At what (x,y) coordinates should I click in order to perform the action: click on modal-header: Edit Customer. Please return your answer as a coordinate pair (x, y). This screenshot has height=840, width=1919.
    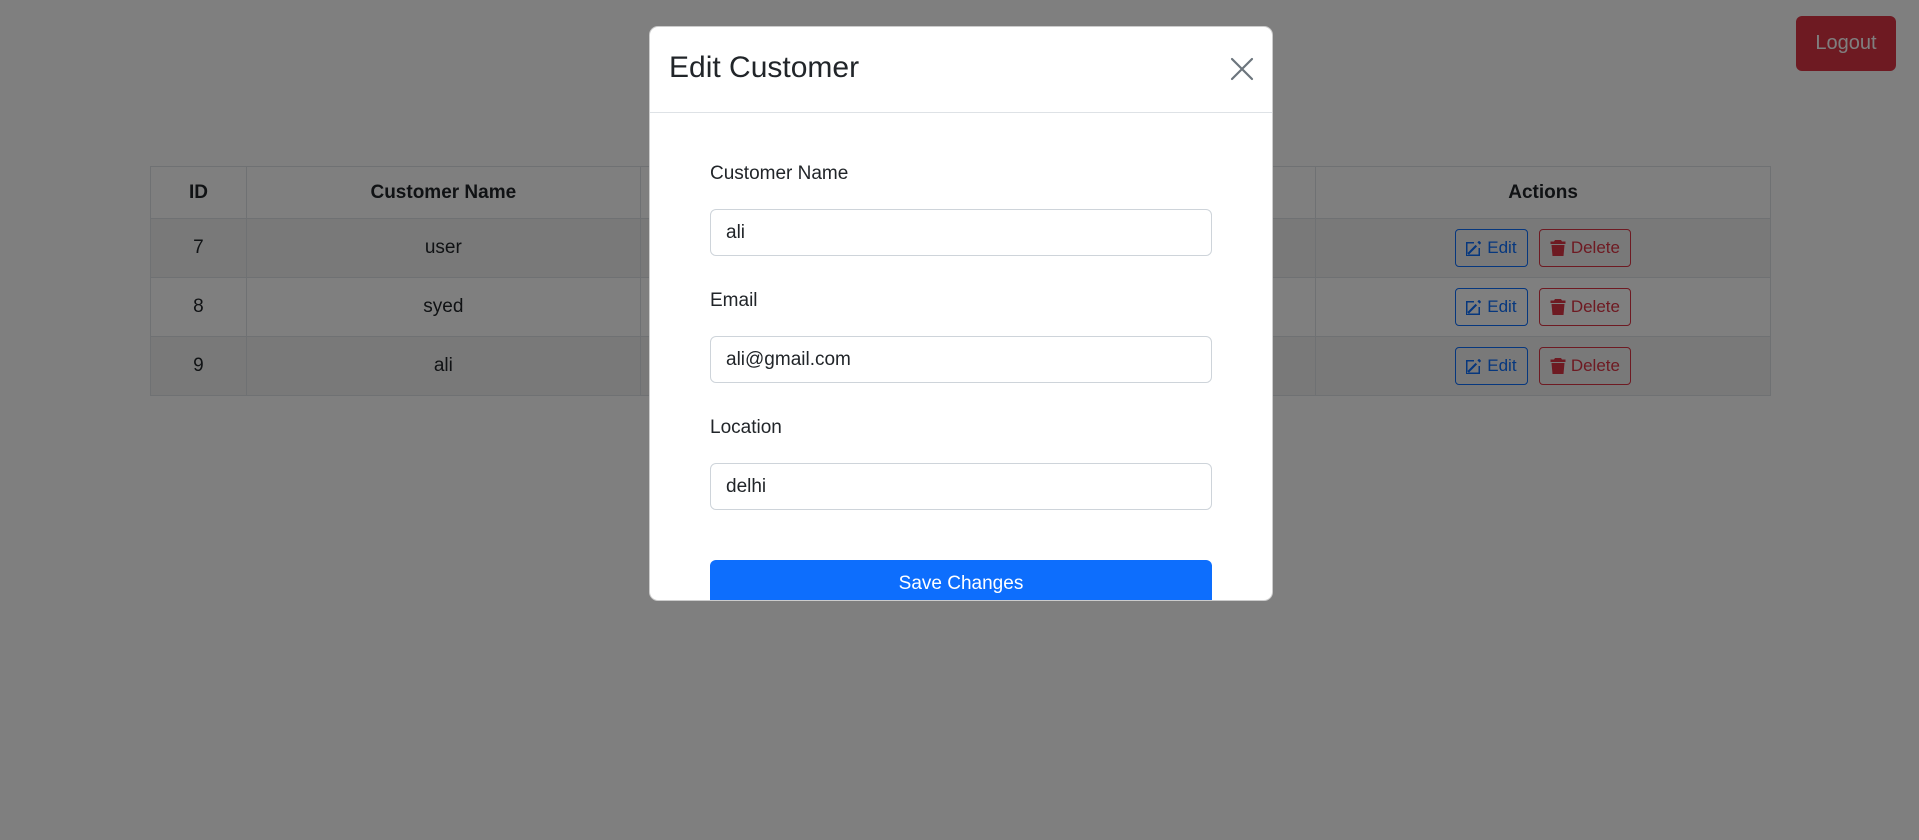
    Looking at the image, I should click on (961, 70).